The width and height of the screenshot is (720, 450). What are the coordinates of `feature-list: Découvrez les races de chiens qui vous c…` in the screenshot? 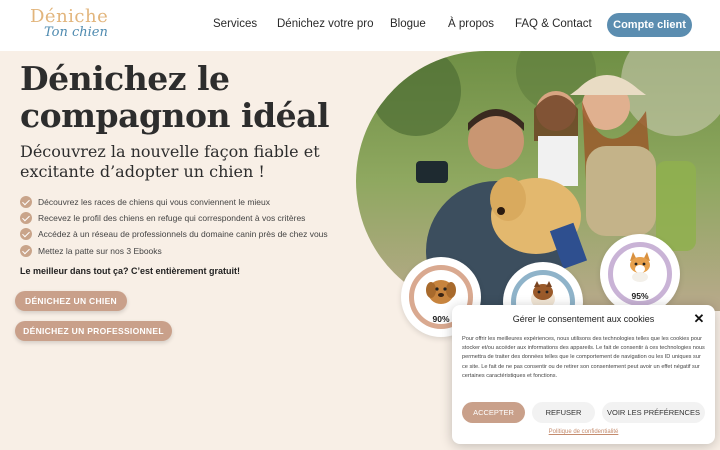 It's located at (190, 226).